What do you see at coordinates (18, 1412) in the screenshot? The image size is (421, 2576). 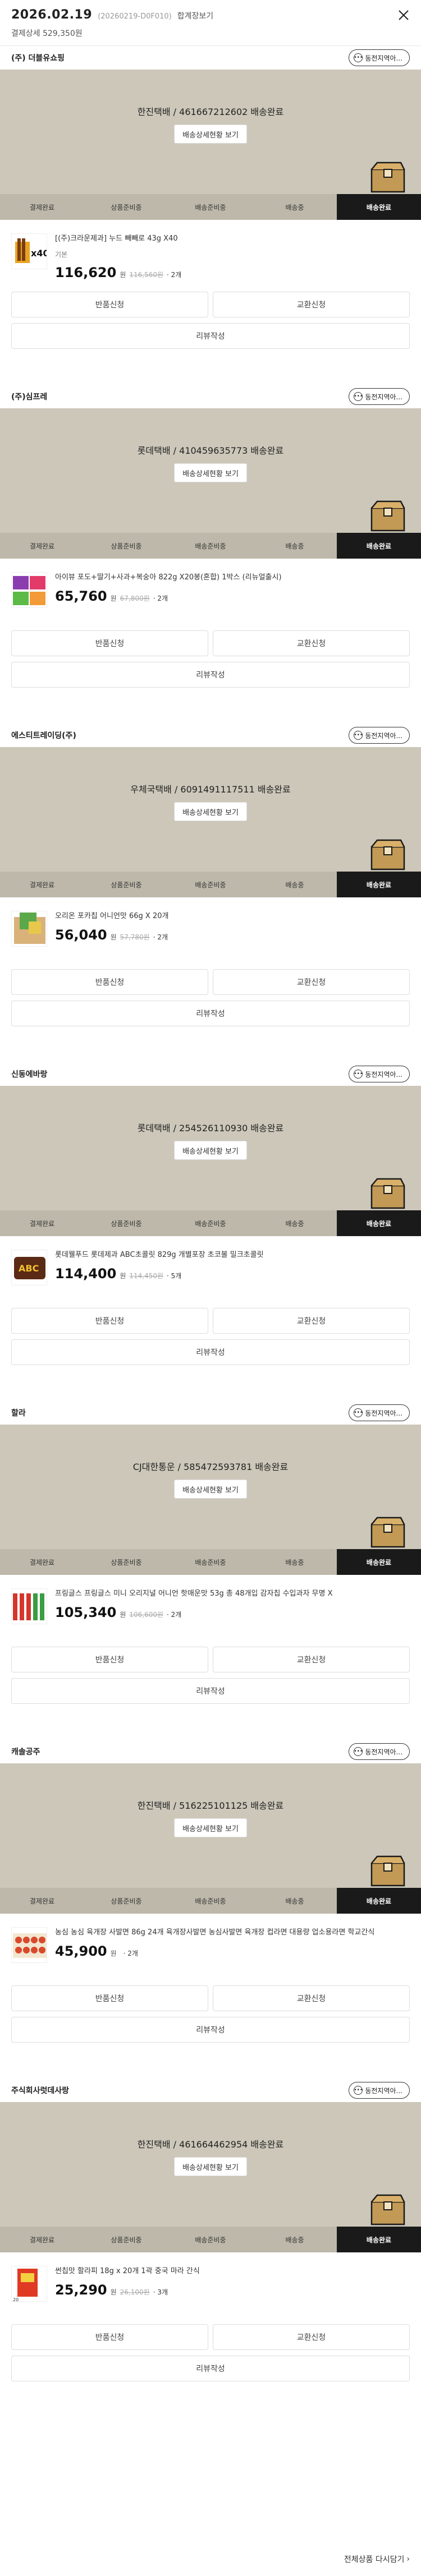 I see `seller-name: 할라` at bounding box center [18, 1412].